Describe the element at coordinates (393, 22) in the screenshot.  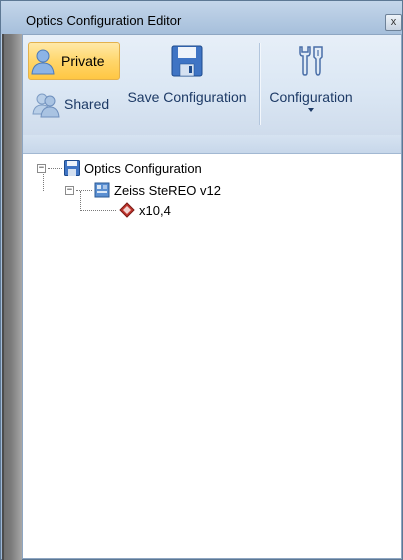
I see `close-button: x` at that location.